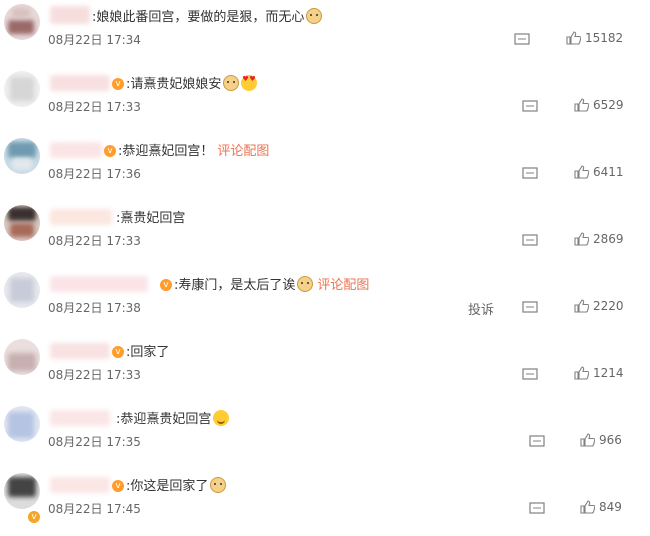 The height and width of the screenshot is (536, 650). I want to click on like-button: 849, so click(601, 507).